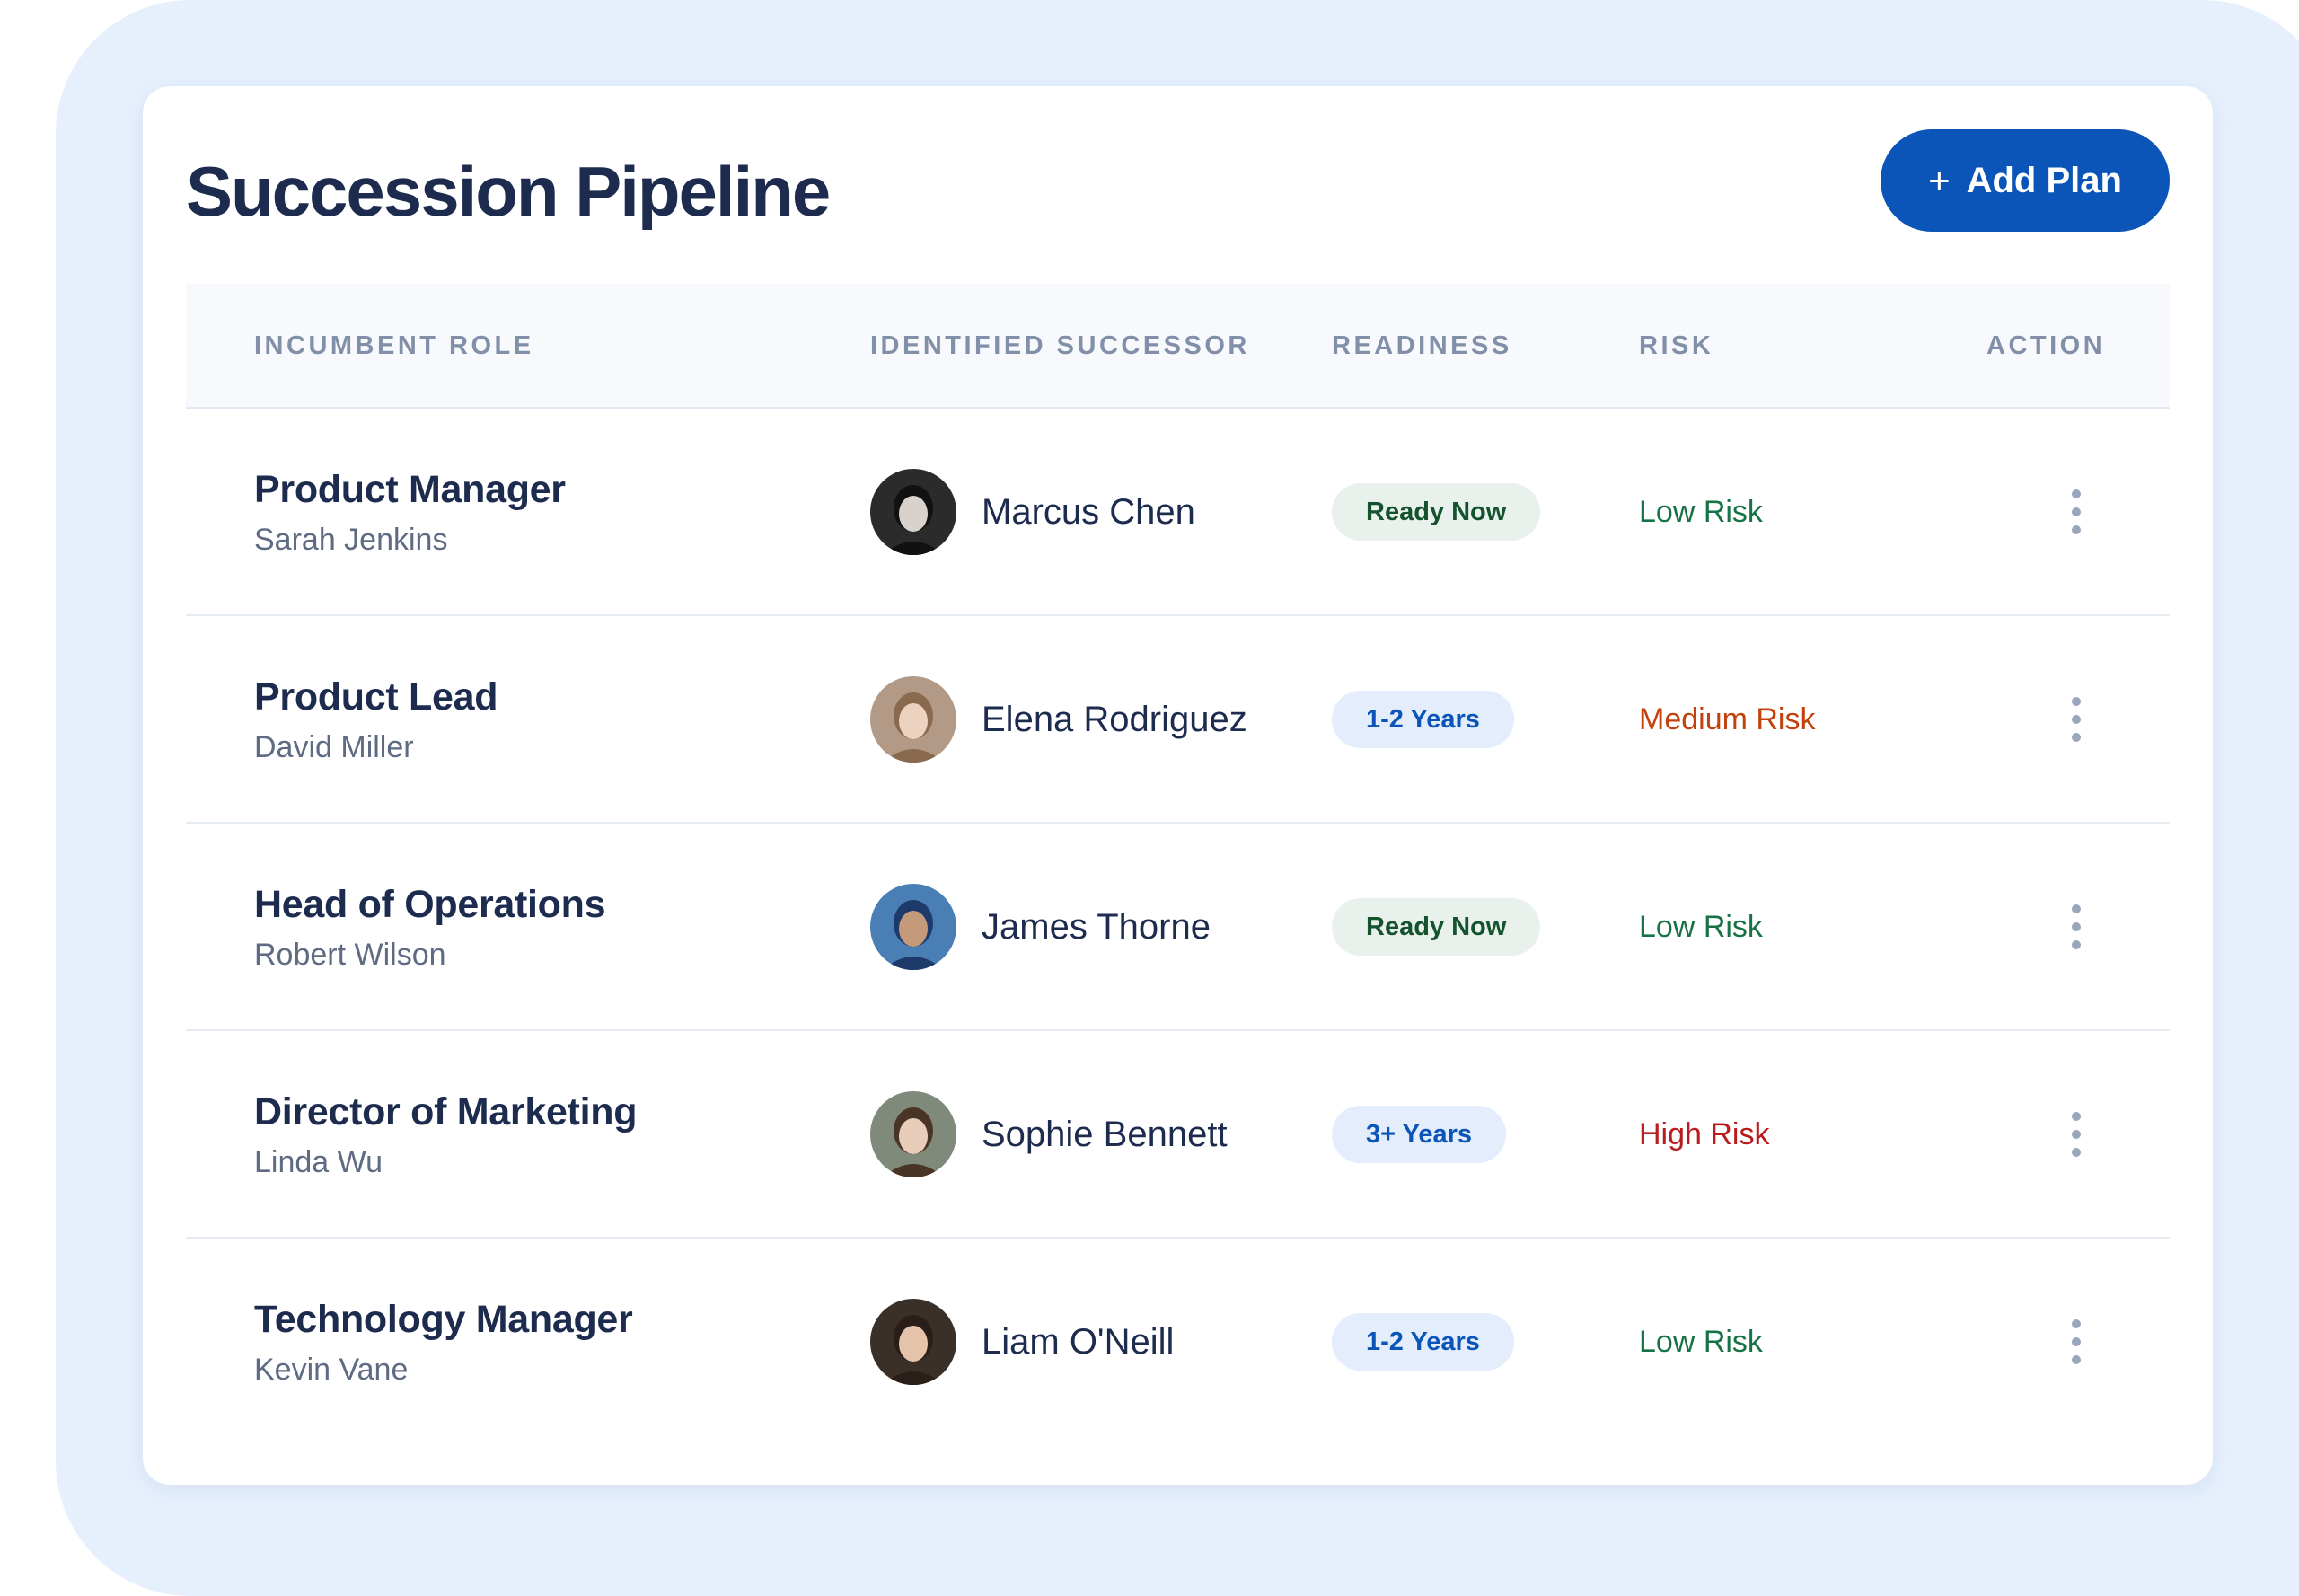 This screenshot has height=1596, width=2299. I want to click on incumbent-name: Kevin Vane, so click(332, 1370).